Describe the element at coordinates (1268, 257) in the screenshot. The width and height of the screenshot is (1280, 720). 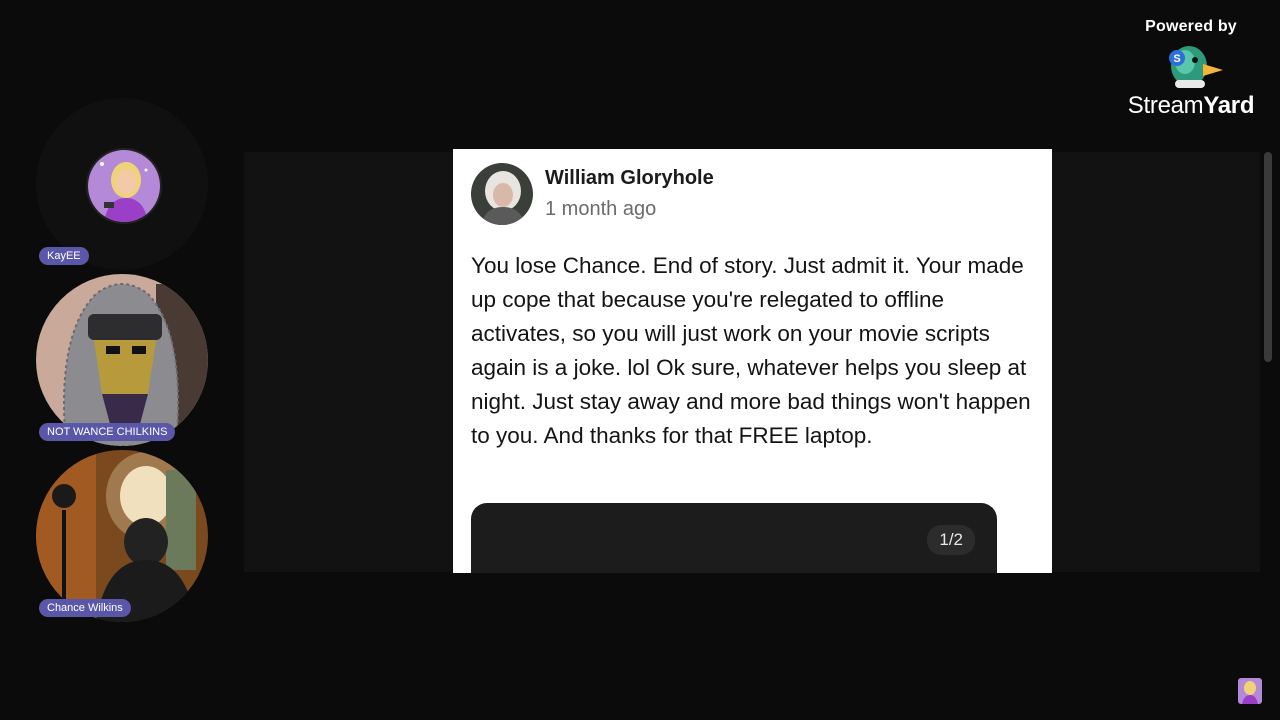
I see `scrollbar-thumb` at that location.